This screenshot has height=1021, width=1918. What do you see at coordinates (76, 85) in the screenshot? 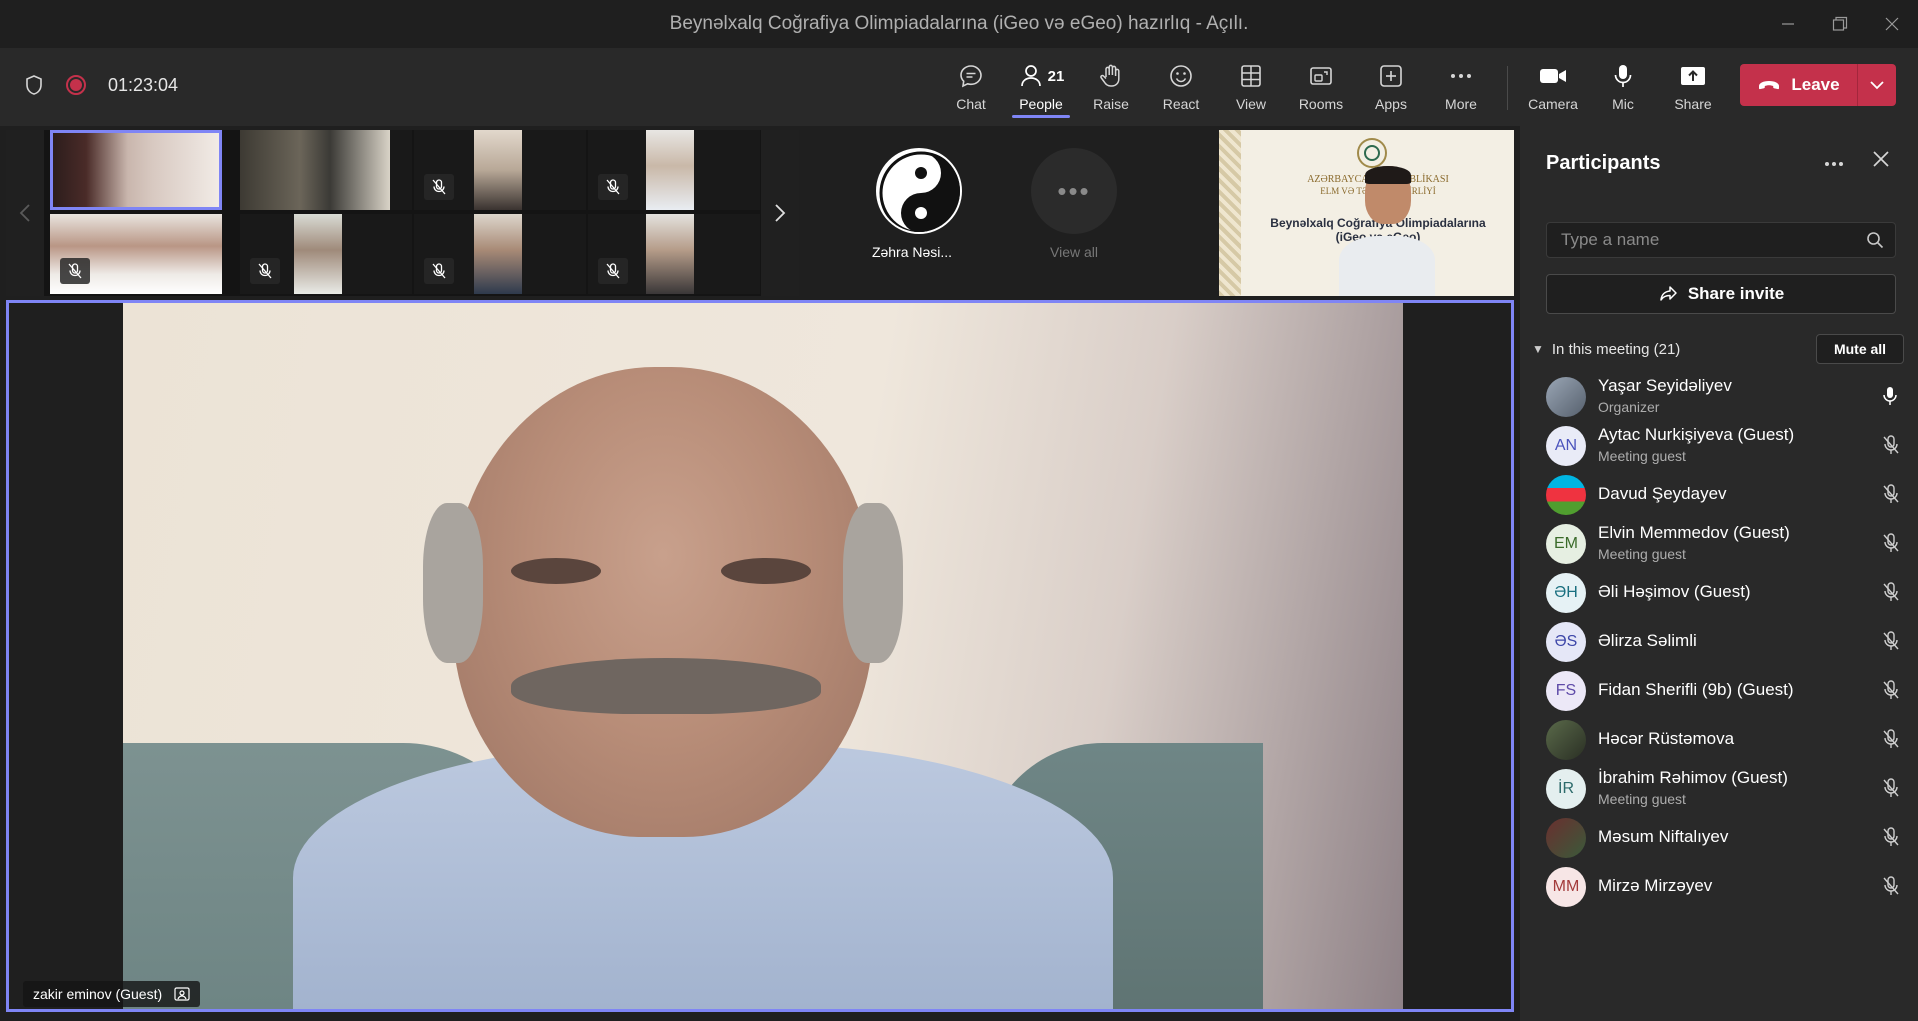
I see `recording-indicator-icon` at bounding box center [76, 85].